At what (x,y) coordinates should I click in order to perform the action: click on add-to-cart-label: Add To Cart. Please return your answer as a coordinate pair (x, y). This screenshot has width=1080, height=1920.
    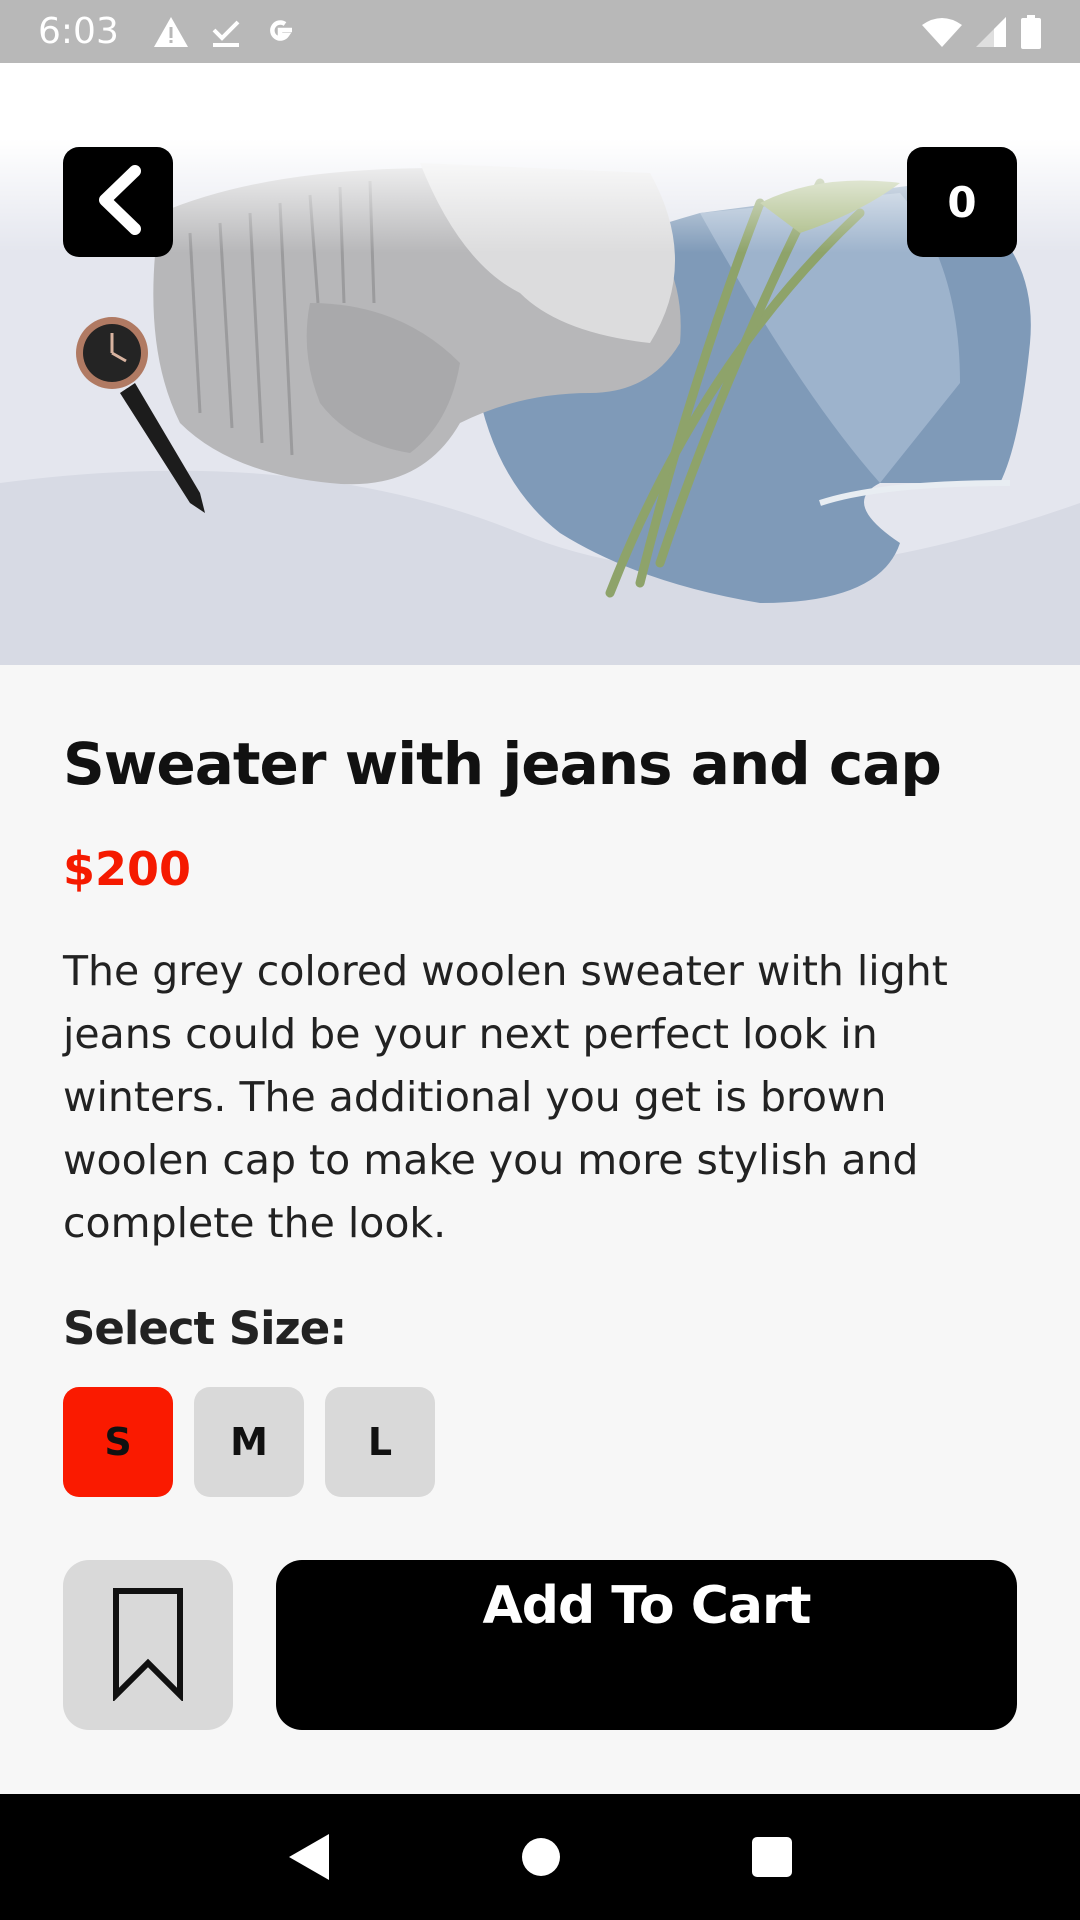
    Looking at the image, I should click on (647, 1606).